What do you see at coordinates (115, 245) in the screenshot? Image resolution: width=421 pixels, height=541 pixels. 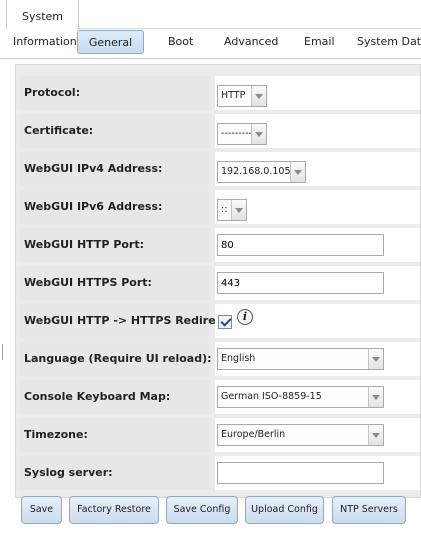 I see `http-port-label: WebGUI HTTP Port:` at bounding box center [115, 245].